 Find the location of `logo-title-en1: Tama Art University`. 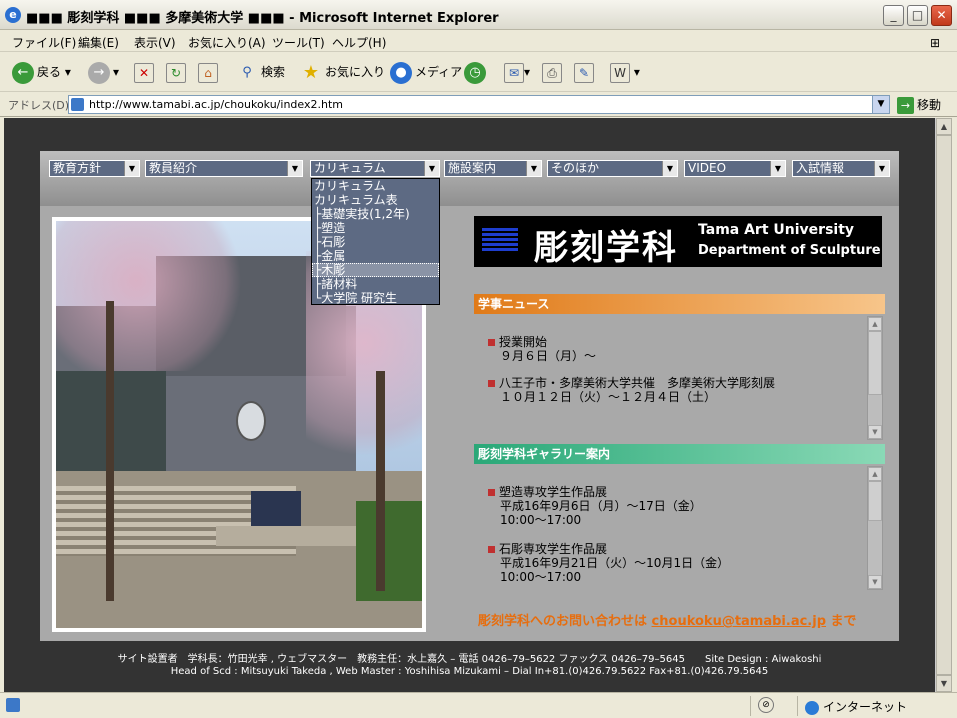

logo-title-en1: Tama Art University is located at coordinates (776, 230).